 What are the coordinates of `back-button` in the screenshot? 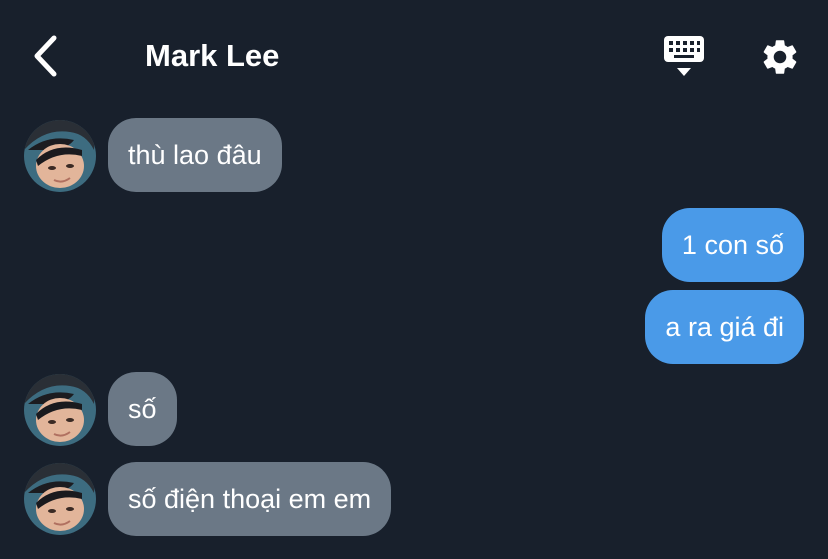 It's located at (45, 56).